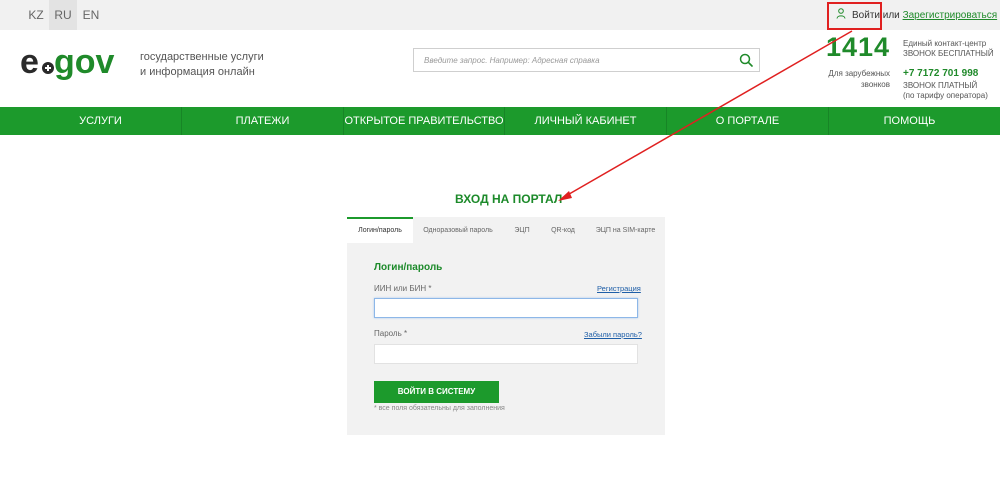 This screenshot has height=490, width=1000. I want to click on abroad-line-2: звонков, so click(875, 84).